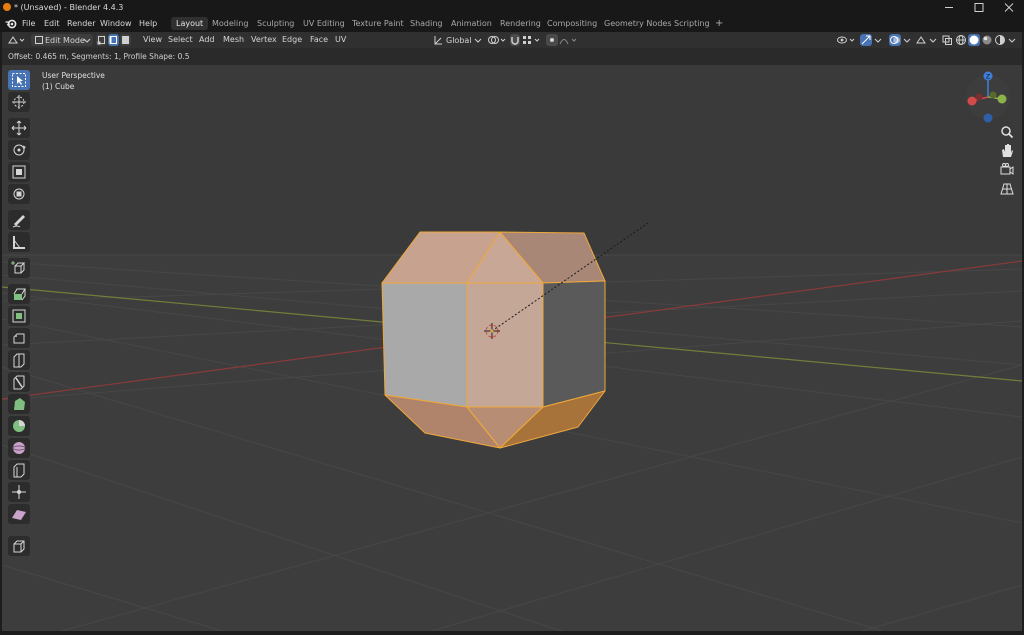 Image resolution: width=1024 pixels, height=635 pixels. Describe the element at coordinates (947, 40) in the screenshot. I see `xray-toggle` at that location.